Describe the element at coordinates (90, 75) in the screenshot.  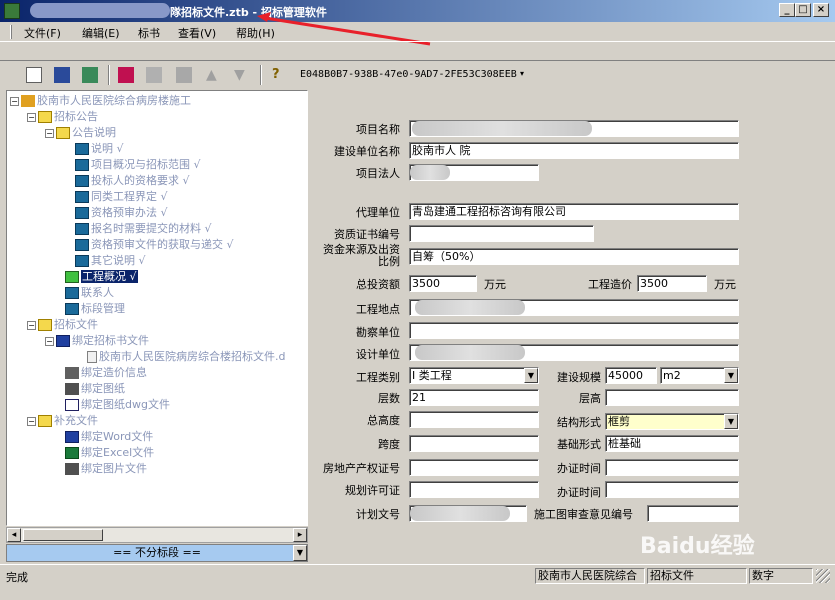
I see `export-icon` at that location.